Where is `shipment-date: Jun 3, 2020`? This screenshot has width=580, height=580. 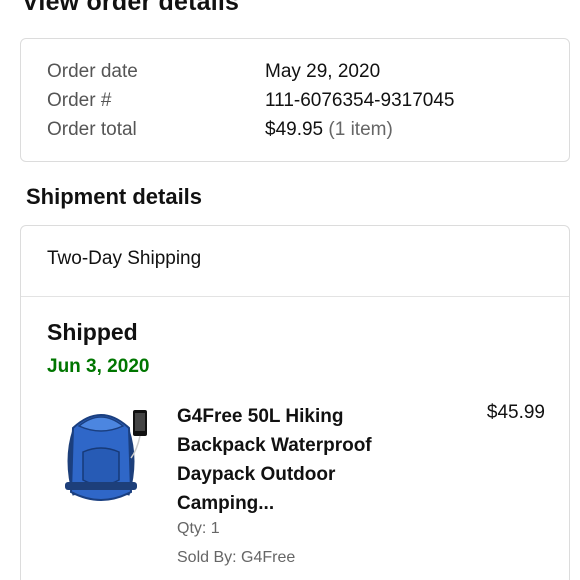 shipment-date: Jun 3, 2020 is located at coordinates (98, 366).